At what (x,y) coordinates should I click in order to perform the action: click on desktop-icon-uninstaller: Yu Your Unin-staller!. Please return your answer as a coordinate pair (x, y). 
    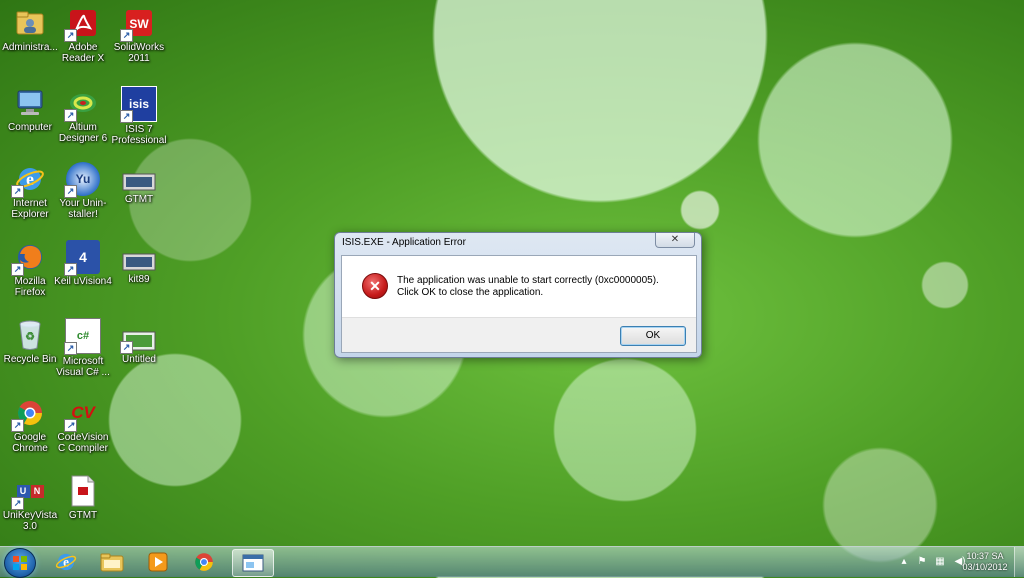
    Looking at the image, I should click on (83, 191).